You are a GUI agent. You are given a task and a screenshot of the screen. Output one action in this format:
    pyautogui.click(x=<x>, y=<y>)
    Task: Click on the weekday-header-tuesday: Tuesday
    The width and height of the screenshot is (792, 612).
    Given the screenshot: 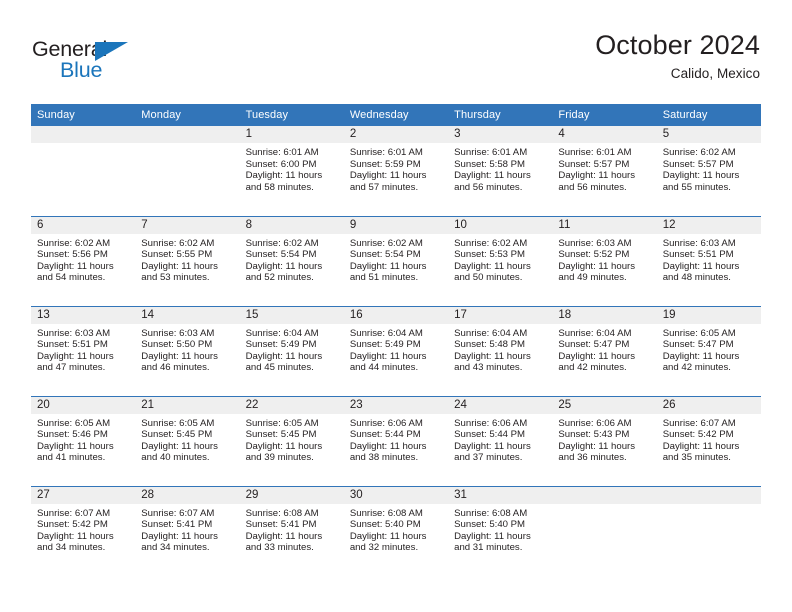 What is the action you would take?
    pyautogui.click(x=291, y=115)
    